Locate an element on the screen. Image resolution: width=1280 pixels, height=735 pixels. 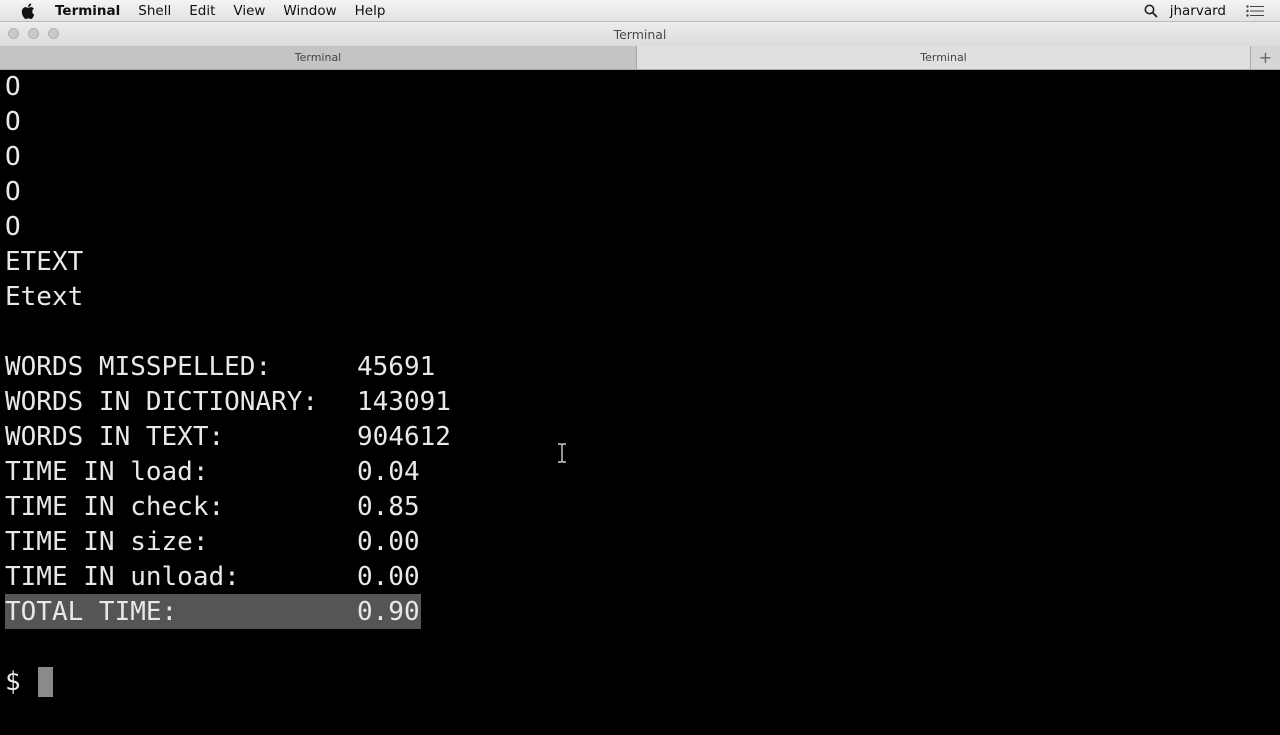
tab-terminal-2: Terminal is located at coordinates (943, 57).